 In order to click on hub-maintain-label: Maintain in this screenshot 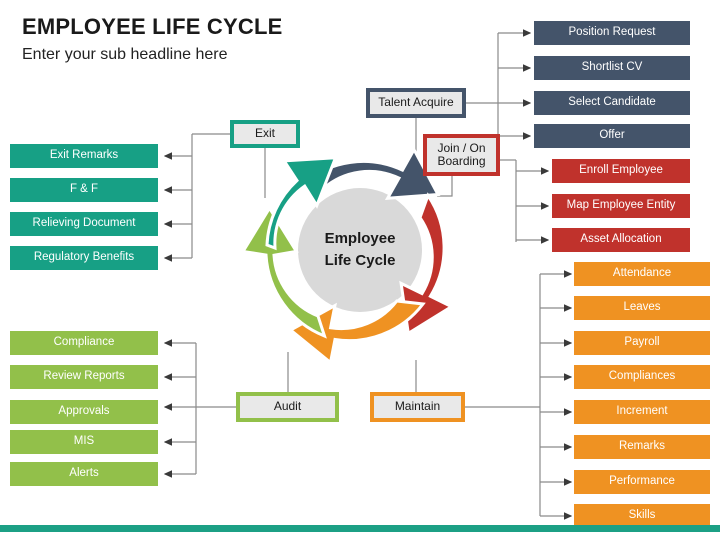, I will do `click(417, 406)`.